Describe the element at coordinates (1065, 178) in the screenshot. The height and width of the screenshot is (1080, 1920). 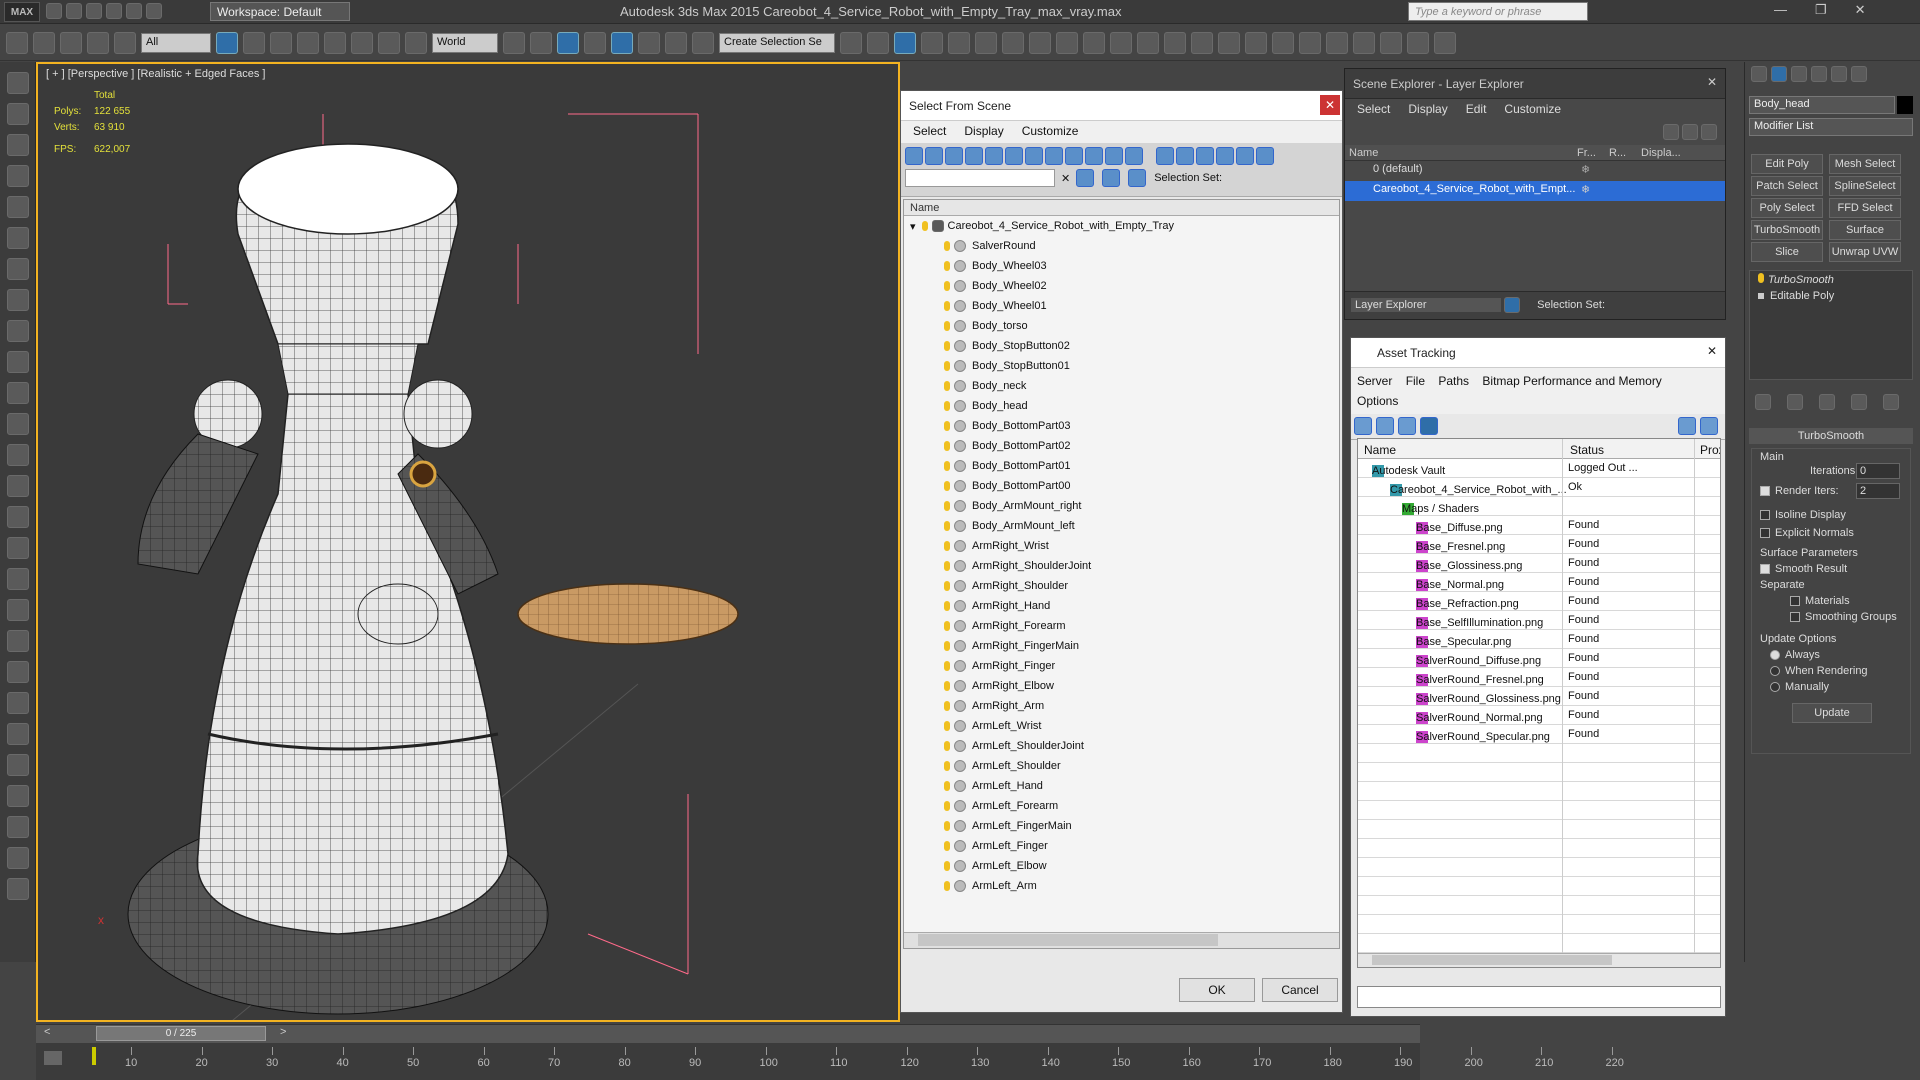
I see `clear-filter-icon: ✕` at that location.